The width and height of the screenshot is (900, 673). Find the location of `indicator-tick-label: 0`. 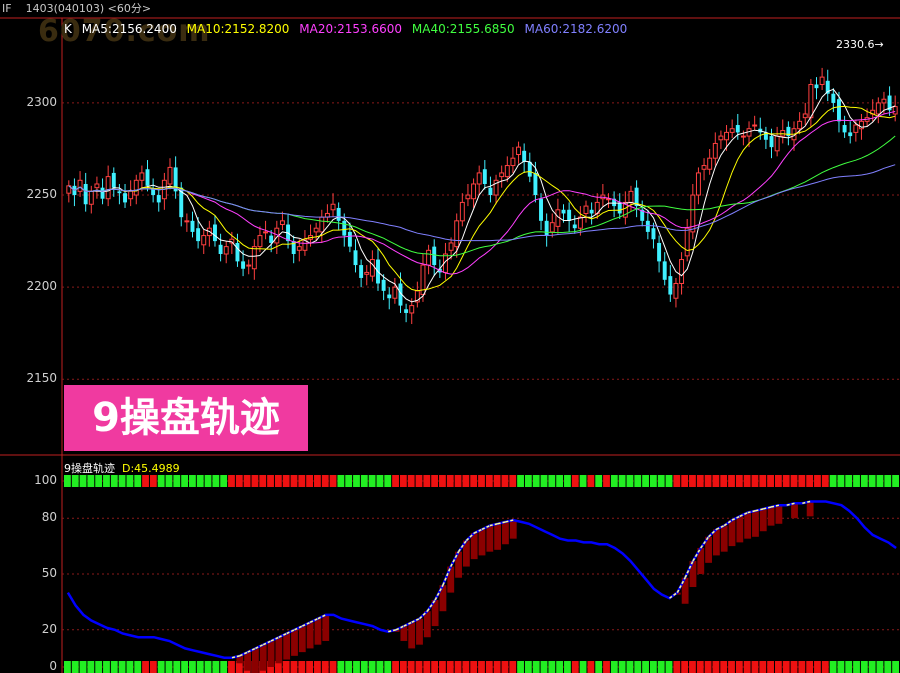

indicator-tick-label: 0 is located at coordinates (53, 666).